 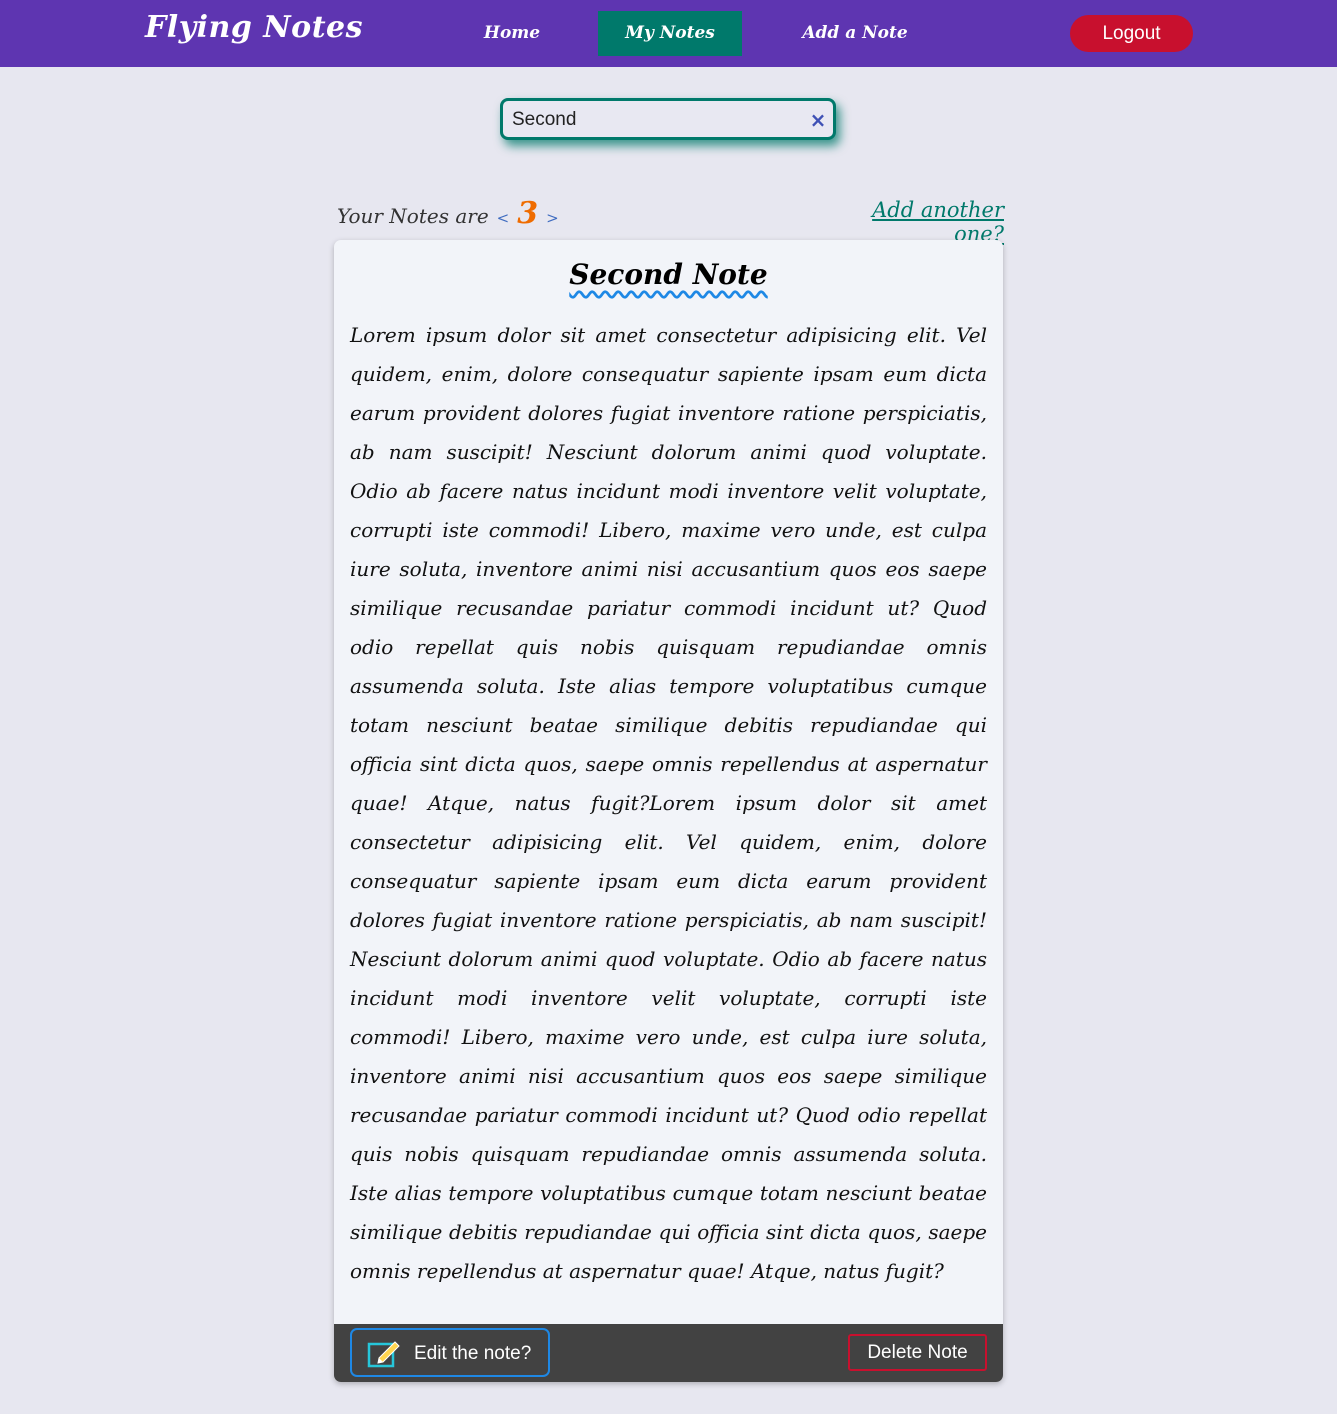 I want to click on note-card-footer: Edit the note? Delete Note, so click(x=668, y=1353).